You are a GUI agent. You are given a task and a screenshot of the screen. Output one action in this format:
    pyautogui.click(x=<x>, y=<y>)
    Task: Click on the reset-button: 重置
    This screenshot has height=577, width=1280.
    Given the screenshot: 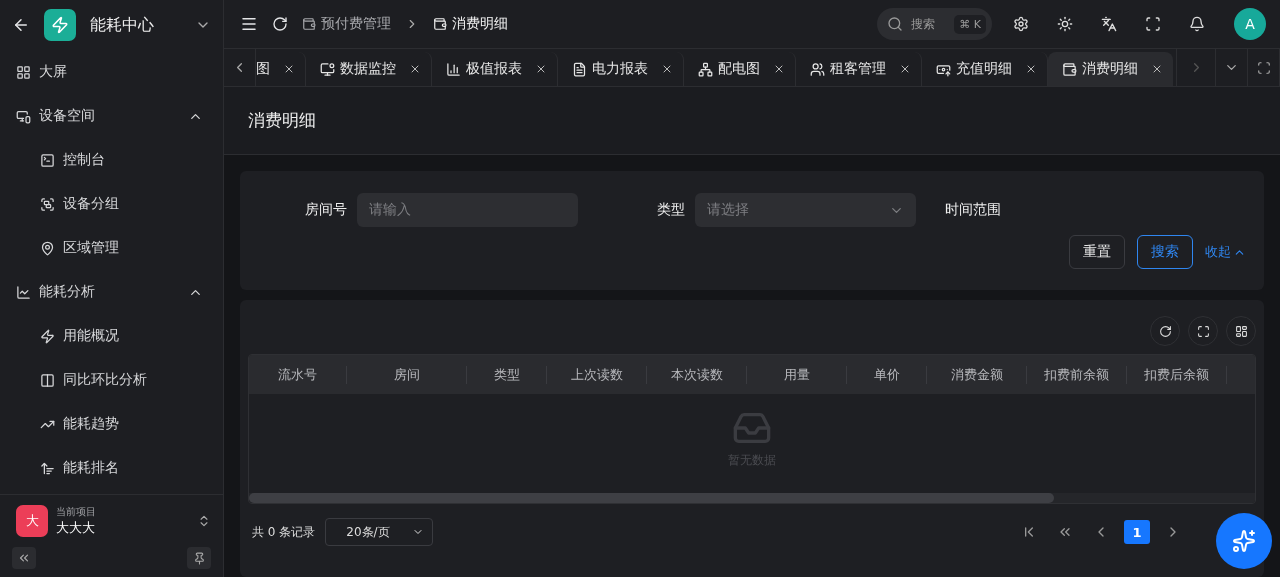 What is the action you would take?
    pyautogui.click(x=1097, y=252)
    